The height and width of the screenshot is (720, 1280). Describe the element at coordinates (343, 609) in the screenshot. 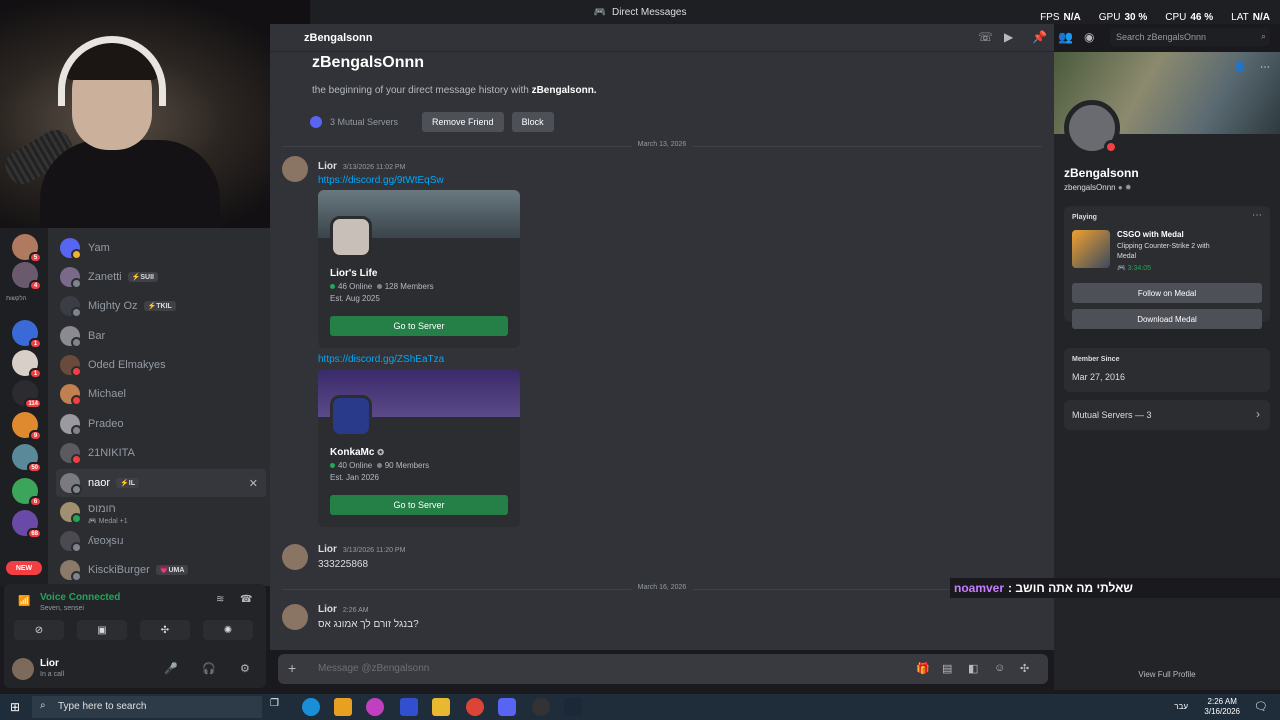

I see `message-author: Lior 2:26 AM` at that location.